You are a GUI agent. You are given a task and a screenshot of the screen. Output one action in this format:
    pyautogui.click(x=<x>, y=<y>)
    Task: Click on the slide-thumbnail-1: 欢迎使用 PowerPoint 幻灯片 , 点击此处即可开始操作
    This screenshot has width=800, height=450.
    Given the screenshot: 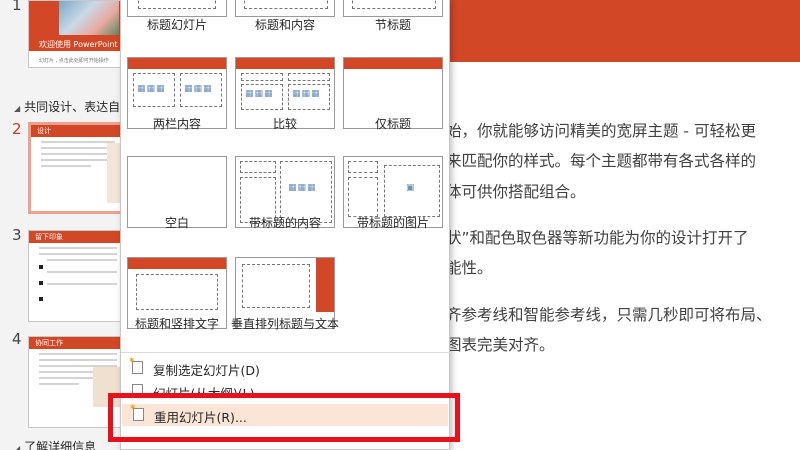 What is the action you would take?
    pyautogui.click(x=76, y=34)
    